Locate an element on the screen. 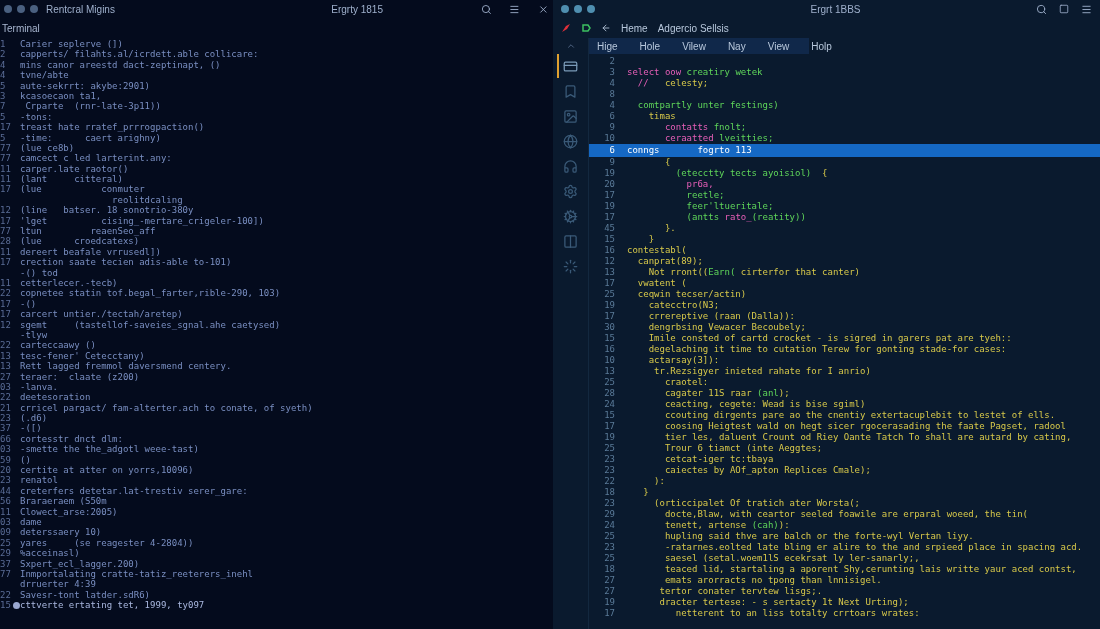  code-token: Earn( is located at coordinates (722, 272).